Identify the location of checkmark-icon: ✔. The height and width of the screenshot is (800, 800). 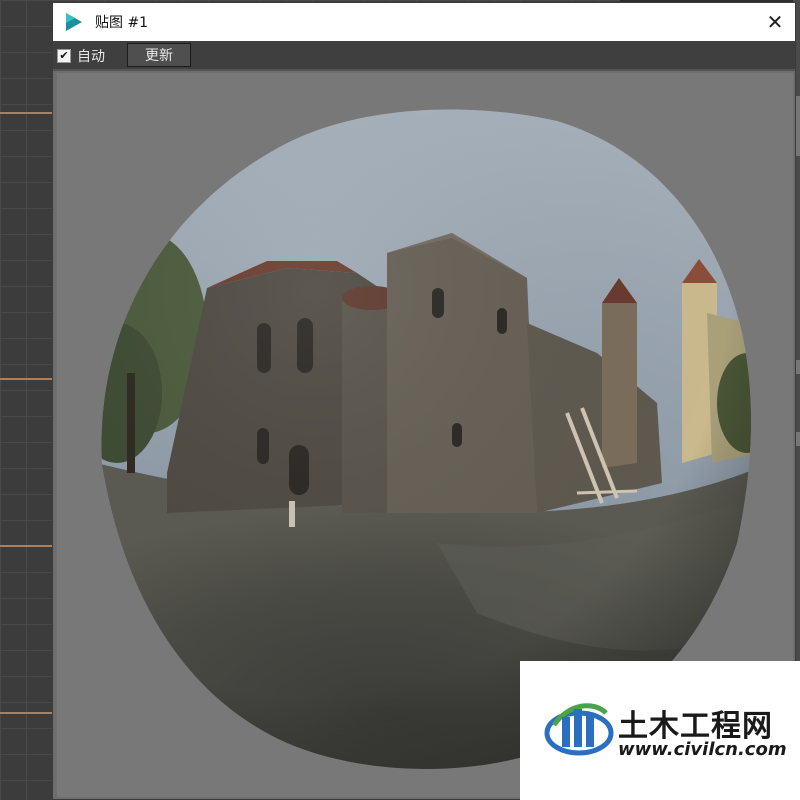
(64, 55).